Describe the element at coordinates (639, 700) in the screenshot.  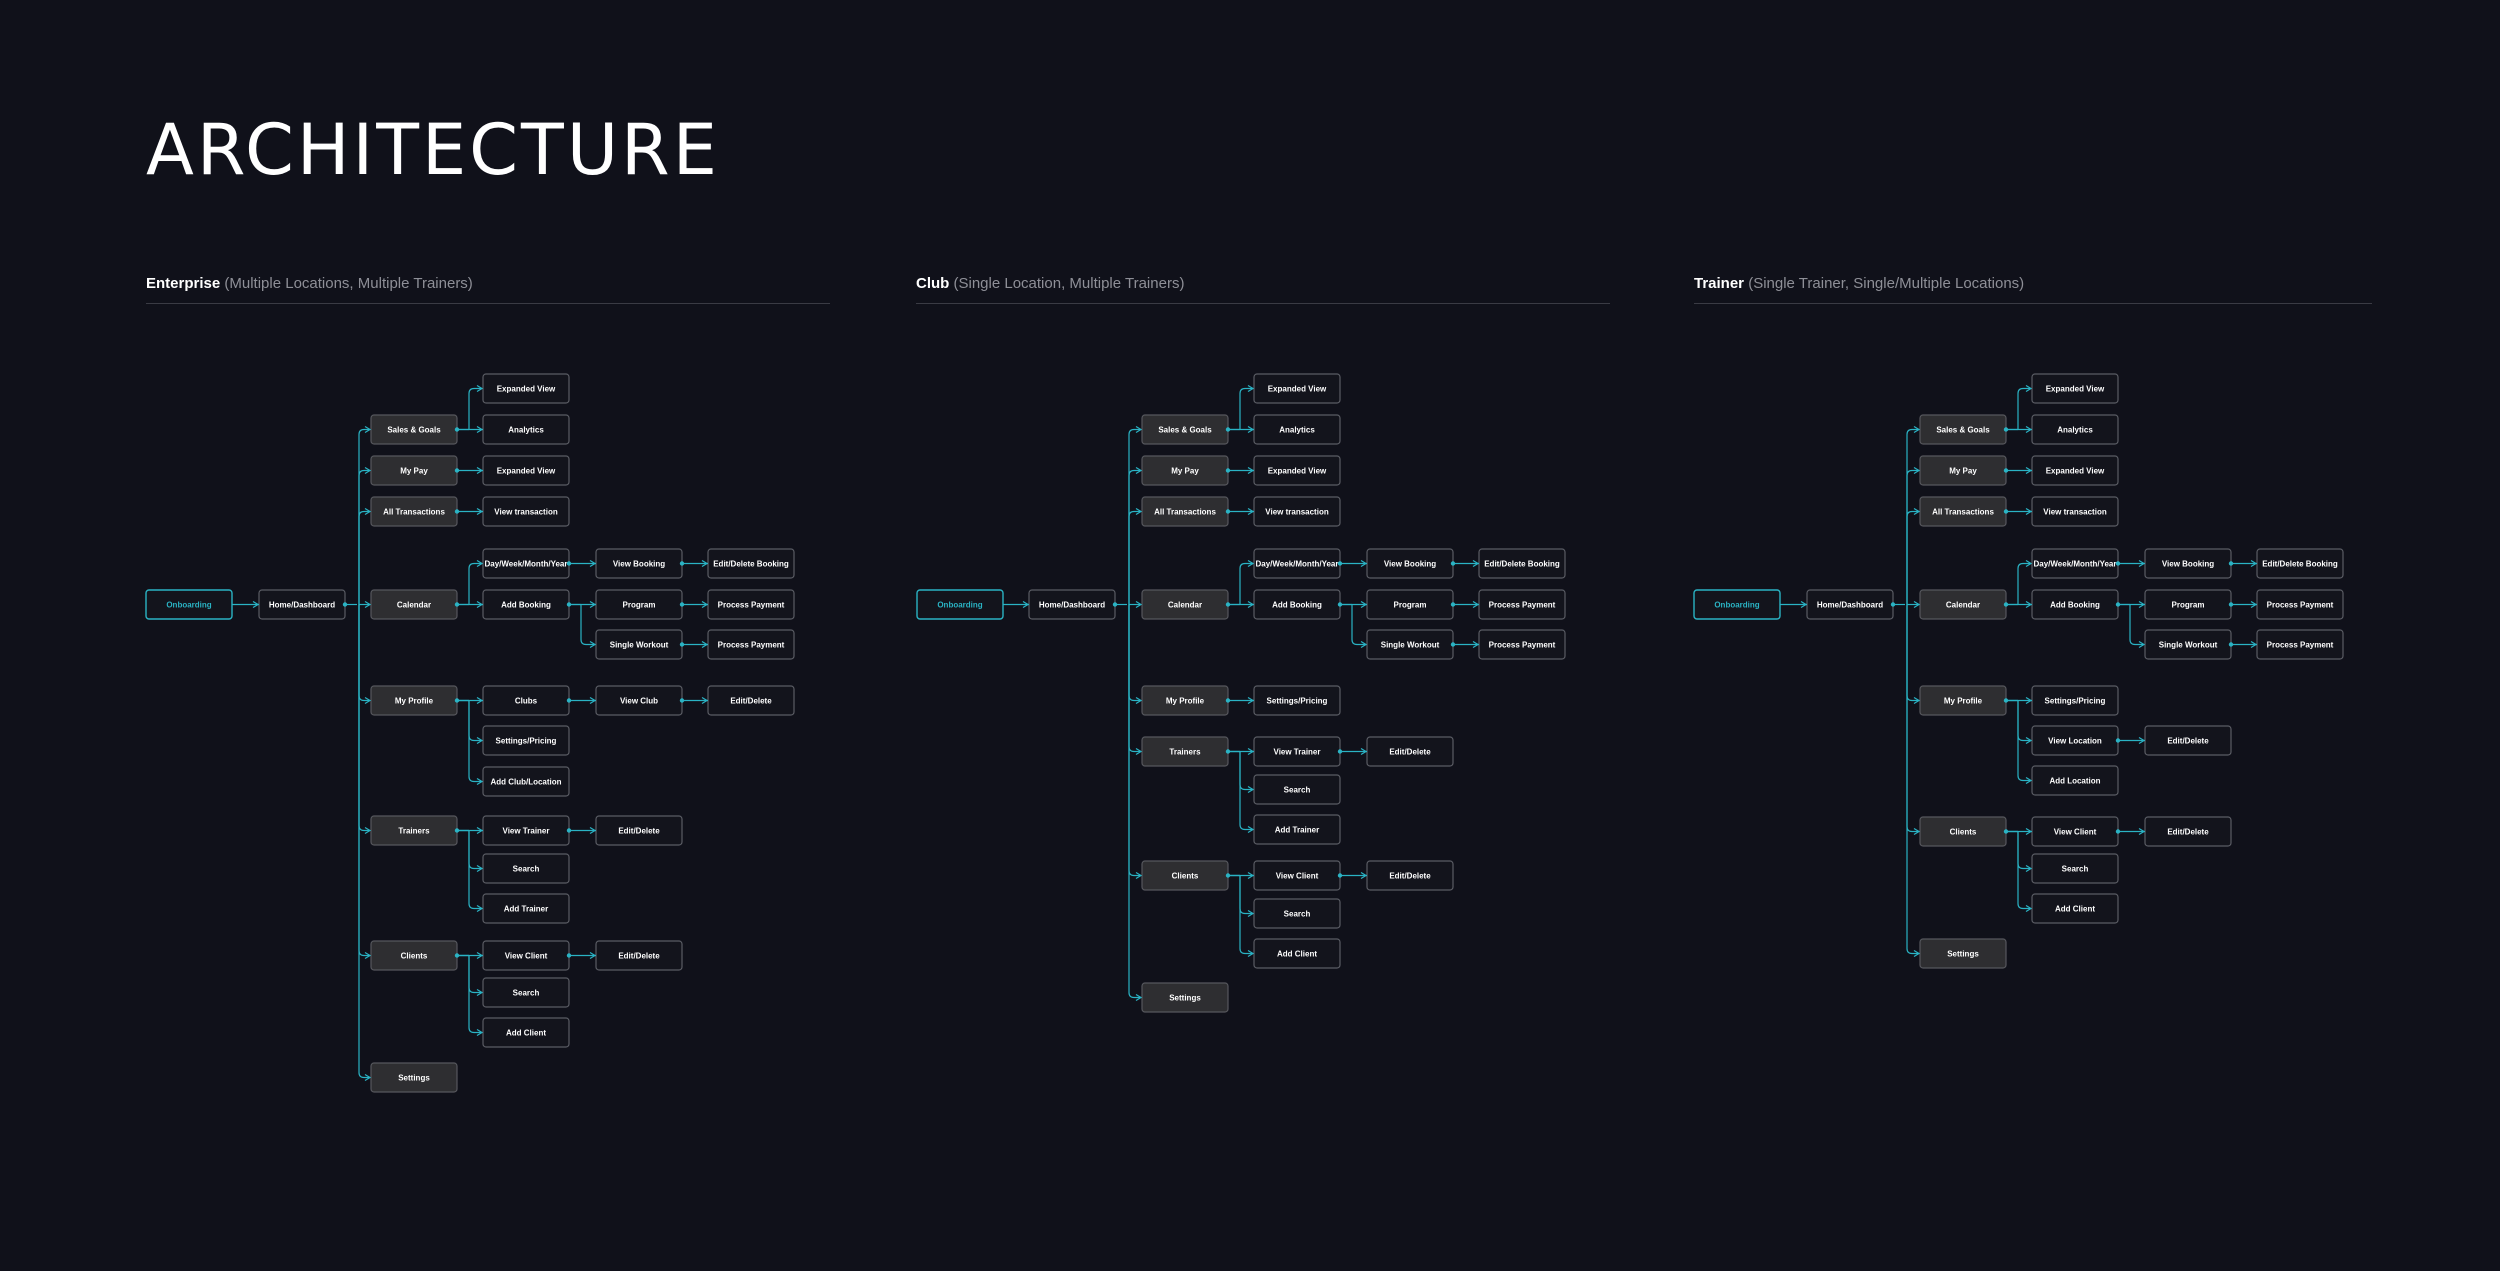
I see `node-prof-viewclub: View Club` at that location.